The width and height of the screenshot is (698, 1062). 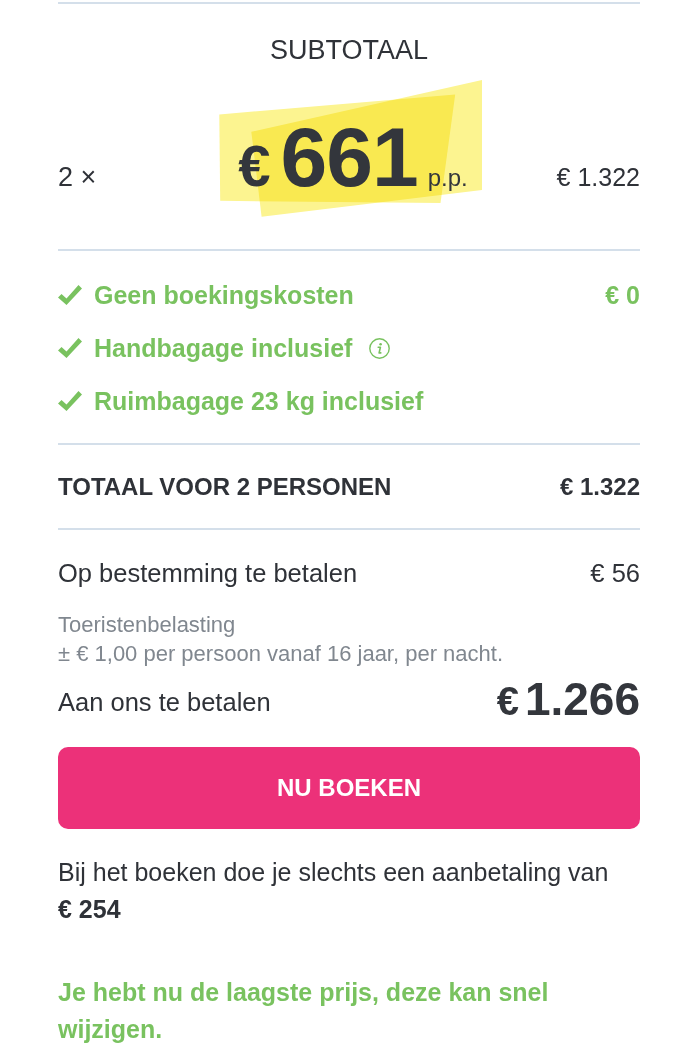 What do you see at coordinates (223, 348) in the screenshot?
I see `inclusion-label: Handbagage inclusief` at bounding box center [223, 348].